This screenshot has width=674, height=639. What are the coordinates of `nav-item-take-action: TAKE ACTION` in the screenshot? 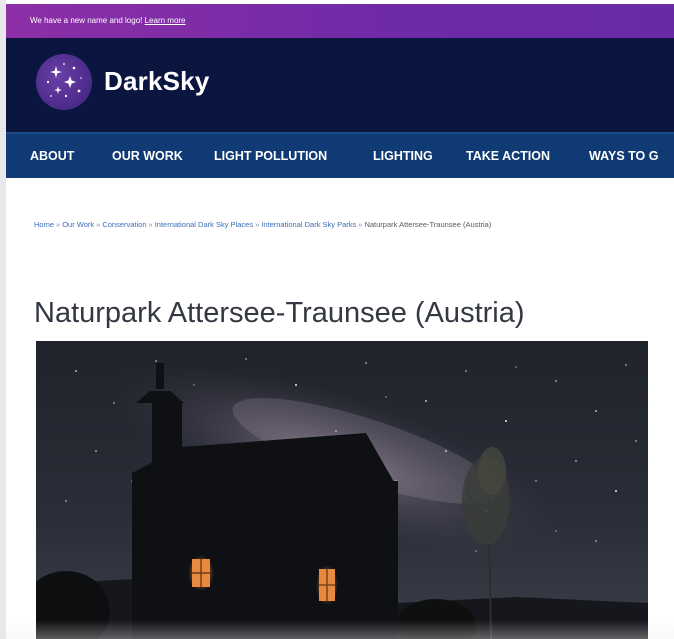 It's located at (508, 156).